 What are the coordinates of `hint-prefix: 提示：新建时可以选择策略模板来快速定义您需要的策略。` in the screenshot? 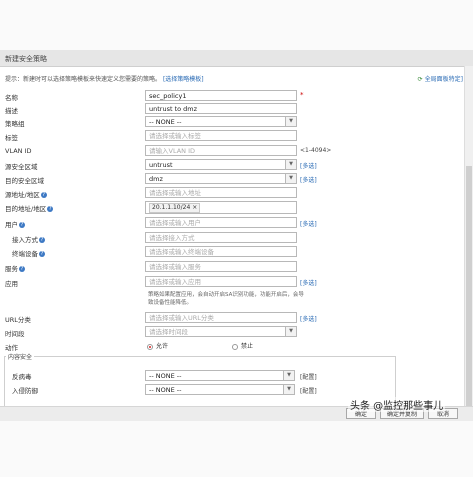 It's located at (83, 79).